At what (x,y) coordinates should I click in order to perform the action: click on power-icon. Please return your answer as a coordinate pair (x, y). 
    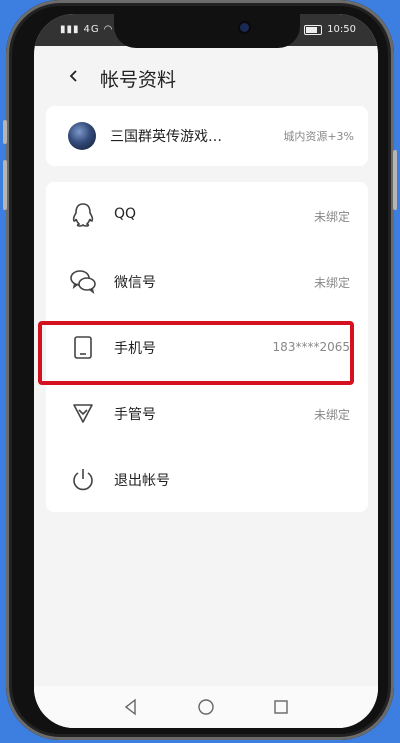
    Looking at the image, I should click on (83, 480).